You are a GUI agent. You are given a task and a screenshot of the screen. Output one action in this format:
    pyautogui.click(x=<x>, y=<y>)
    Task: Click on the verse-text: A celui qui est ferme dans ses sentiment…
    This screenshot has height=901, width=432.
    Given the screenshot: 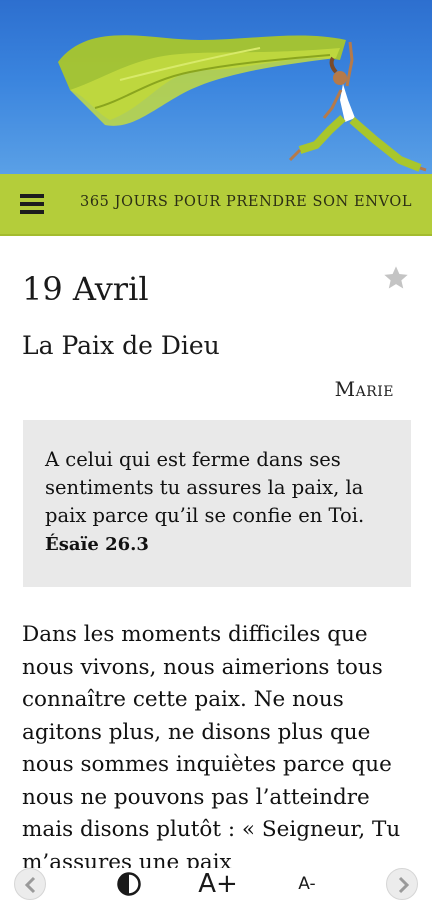 What is the action you would take?
    pyautogui.click(x=205, y=487)
    